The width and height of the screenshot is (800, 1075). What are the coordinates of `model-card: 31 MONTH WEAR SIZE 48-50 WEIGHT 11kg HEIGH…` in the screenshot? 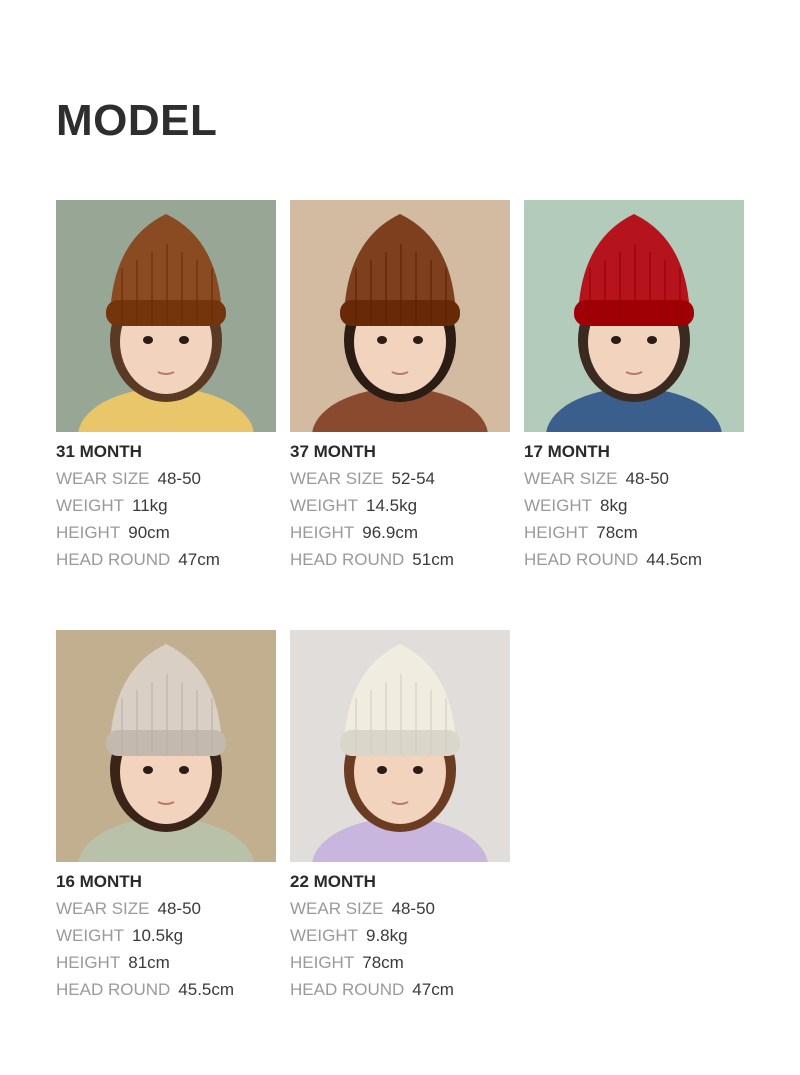 It's located at (166, 385).